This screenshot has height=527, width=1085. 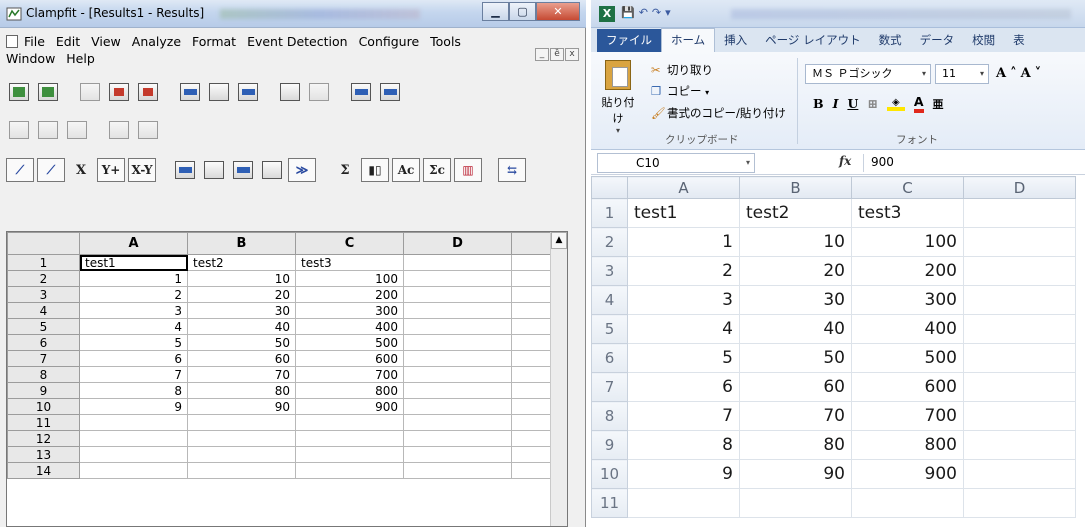 I want to click on vertical-scrollbar: ▲, so click(x=558, y=379).